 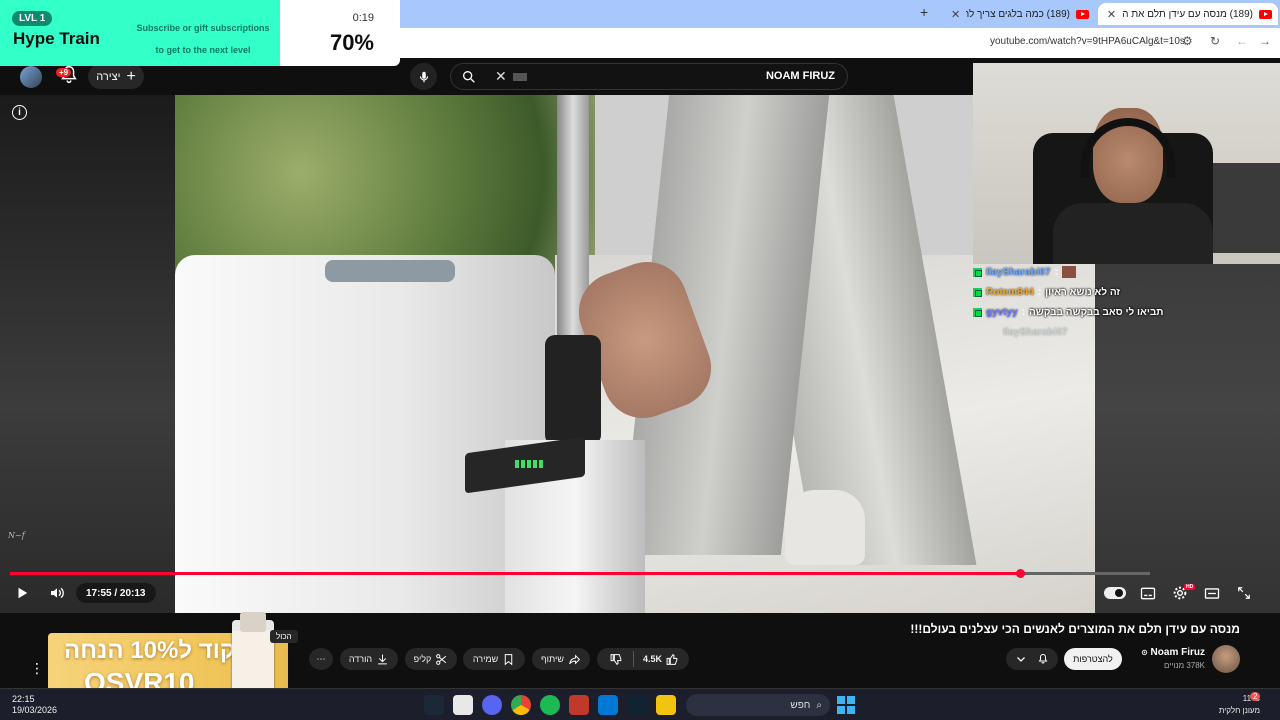 I want to click on browser-tab-2: (189) כמה בלגים צריך להעף! ✕, so click(x=1020, y=14).